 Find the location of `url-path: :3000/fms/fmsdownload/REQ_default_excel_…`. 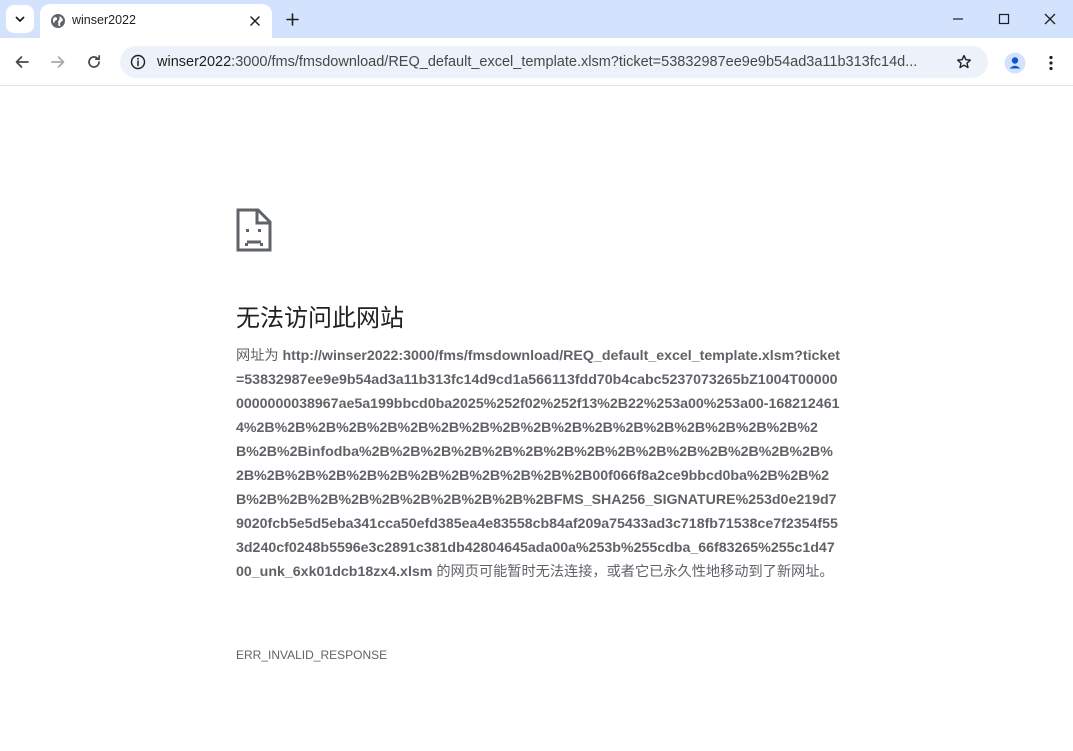

url-path: :3000/fms/fmsdownload/REQ_default_excel_… is located at coordinates (574, 62).